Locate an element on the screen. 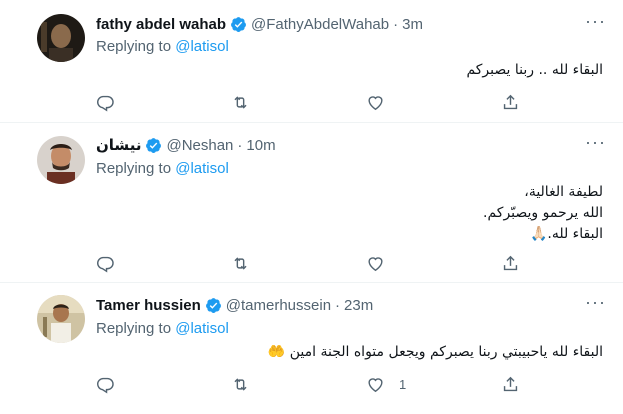 The image size is (623, 414). tweet-header: Tamer hussien @tamerhussein · 23m is located at coordinates (234, 305).